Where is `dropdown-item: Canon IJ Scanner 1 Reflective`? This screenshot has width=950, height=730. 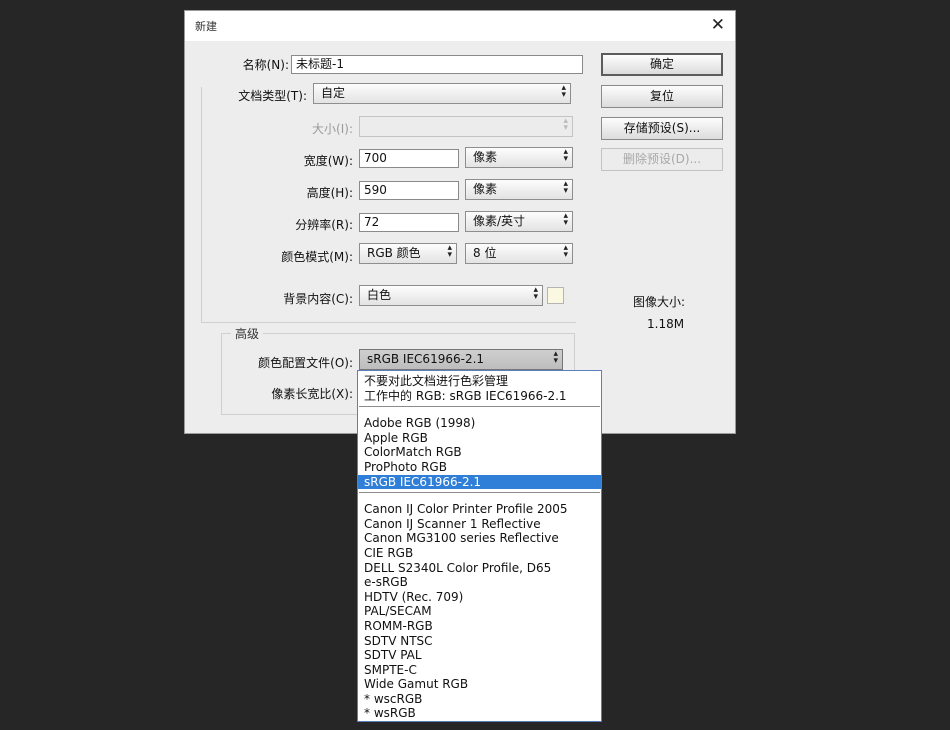 dropdown-item: Canon IJ Scanner 1 Reflective is located at coordinates (479, 524).